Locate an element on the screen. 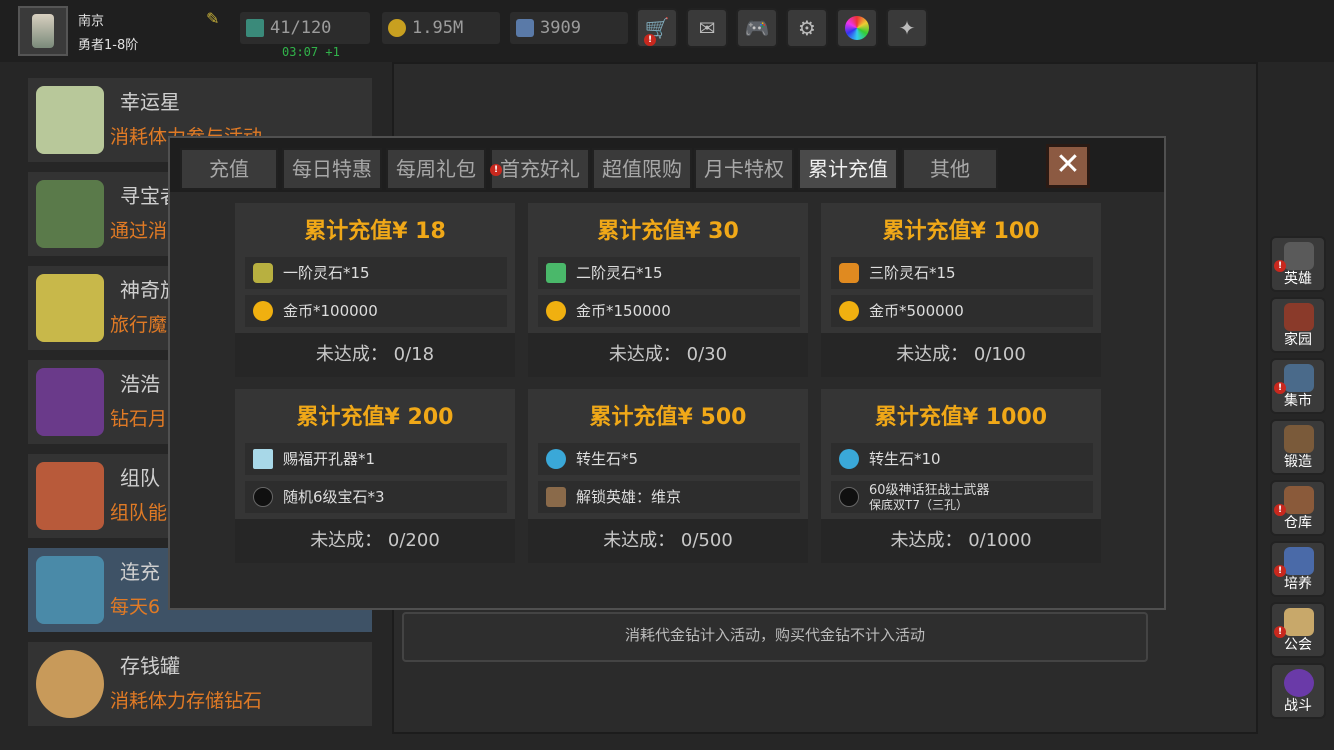 The width and height of the screenshot is (1334, 750). activity-desc: 旅行魔 is located at coordinates (139, 325).